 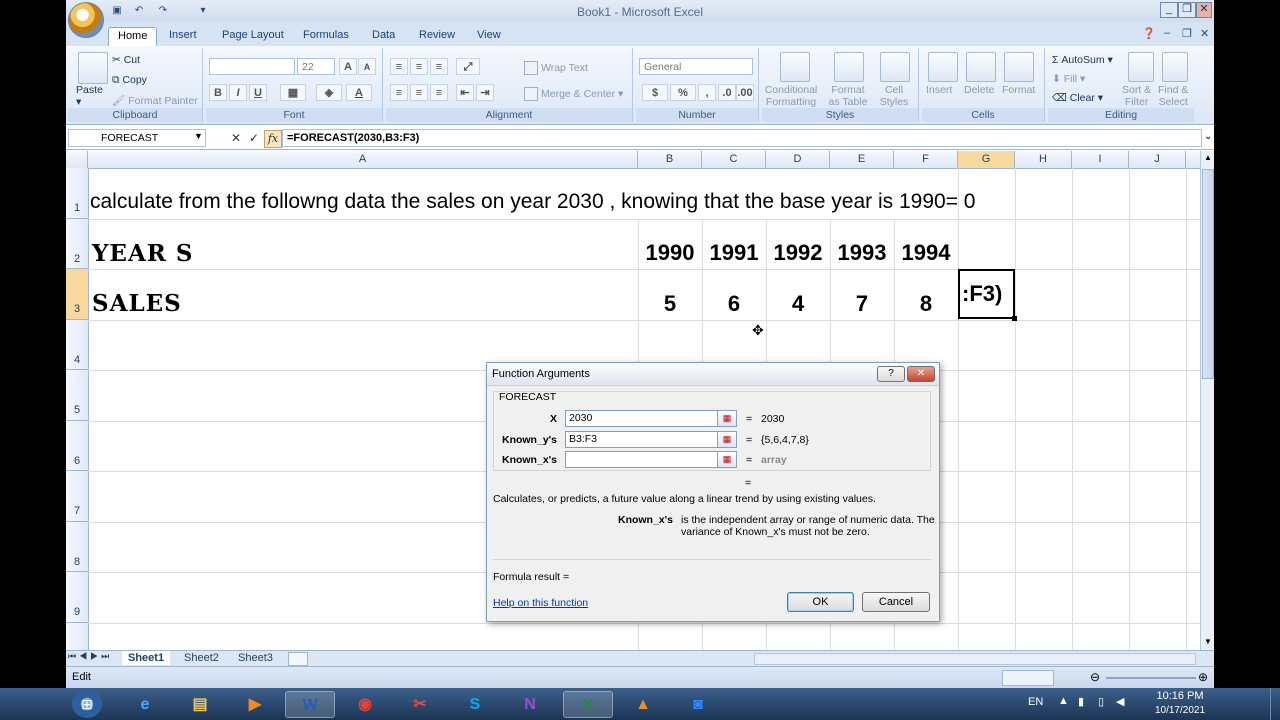 What do you see at coordinates (1120, 701) in the screenshot?
I see `volume-icon: ◀` at bounding box center [1120, 701].